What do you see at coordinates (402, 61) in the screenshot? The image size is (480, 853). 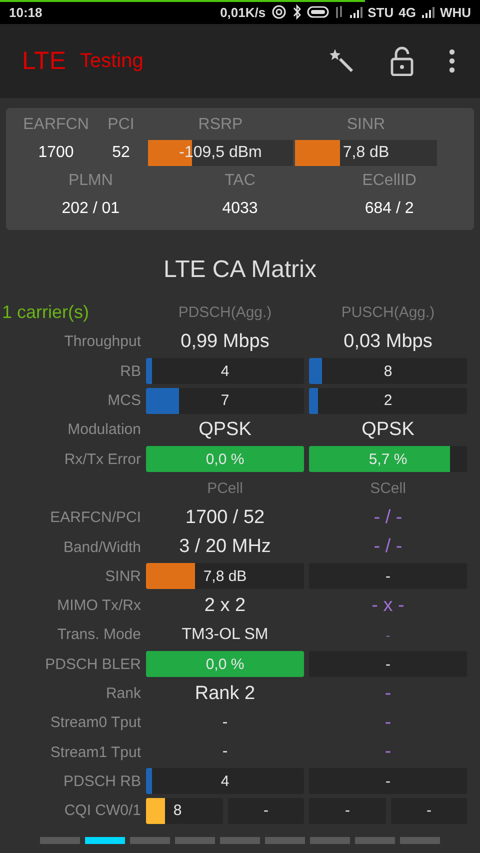 I see `unlock-icon` at bounding box center [402, 61].